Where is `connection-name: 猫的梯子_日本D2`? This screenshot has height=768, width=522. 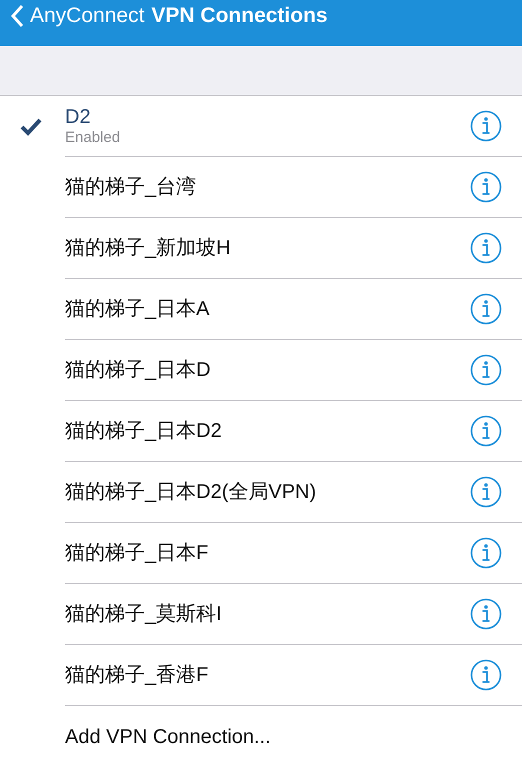
connection-name: 猫的梯子_日本D2 is located at coordinates (267, 431).